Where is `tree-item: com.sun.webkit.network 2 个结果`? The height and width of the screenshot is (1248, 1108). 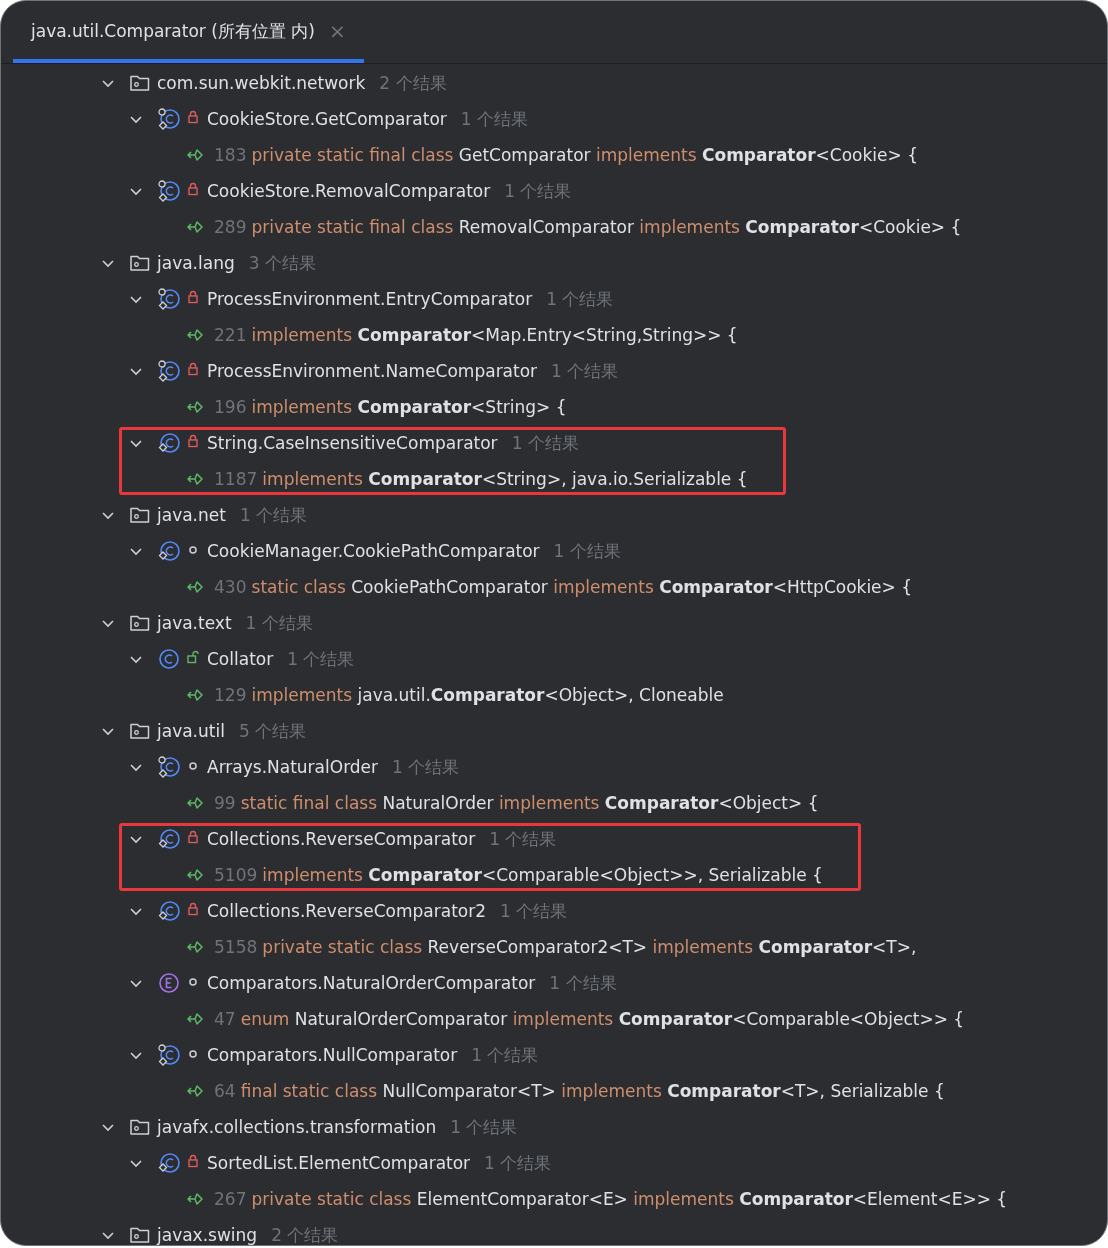
tree-item: com.sun.webkit.network 2 个结果 is located at coordinates (224, 83).